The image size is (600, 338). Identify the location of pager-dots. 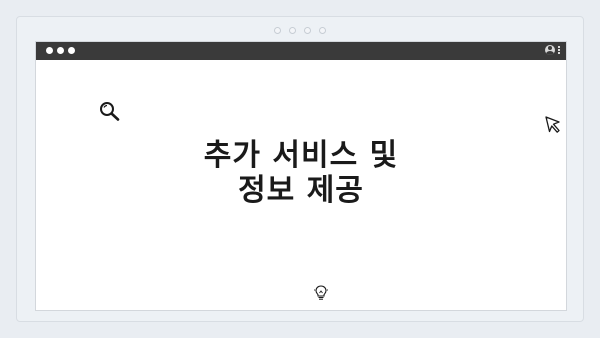
(300, 30).